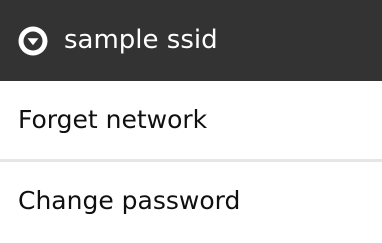  I want to click on dropdown-arrow-icon, so click(33, 41).